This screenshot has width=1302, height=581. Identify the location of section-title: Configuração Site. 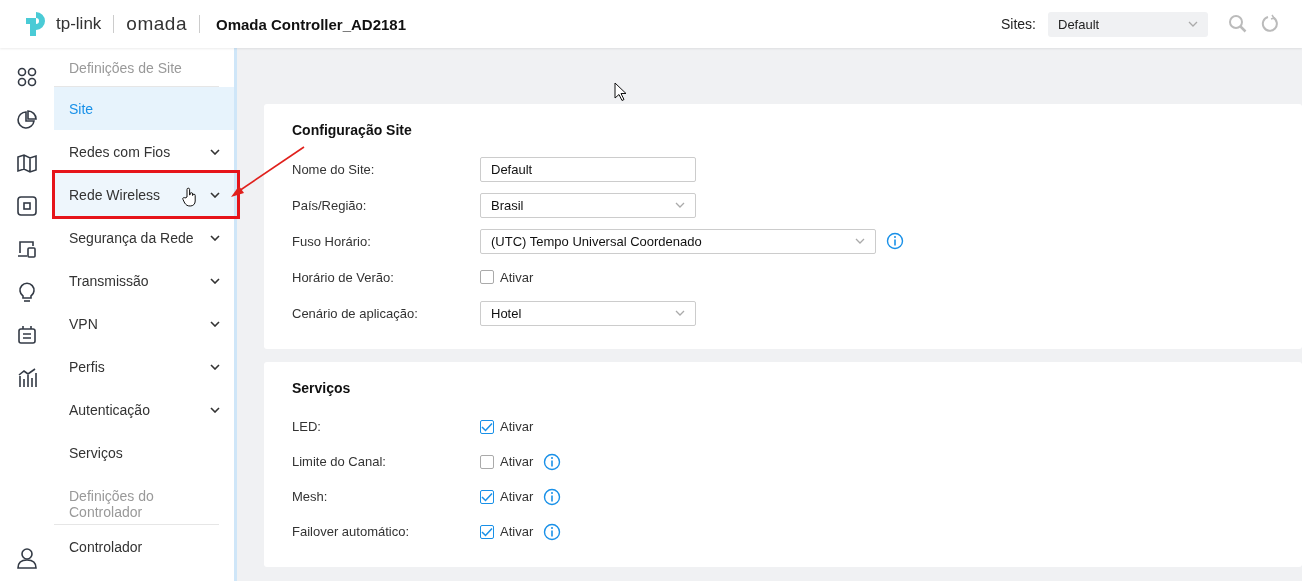
(352, 130).